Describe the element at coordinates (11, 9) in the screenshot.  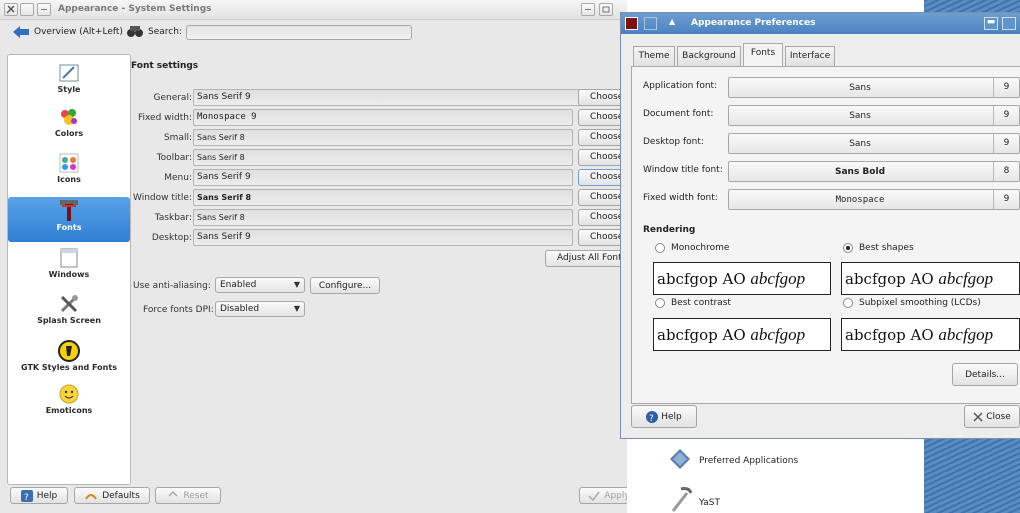
I see `app-menu-icon` at that location.